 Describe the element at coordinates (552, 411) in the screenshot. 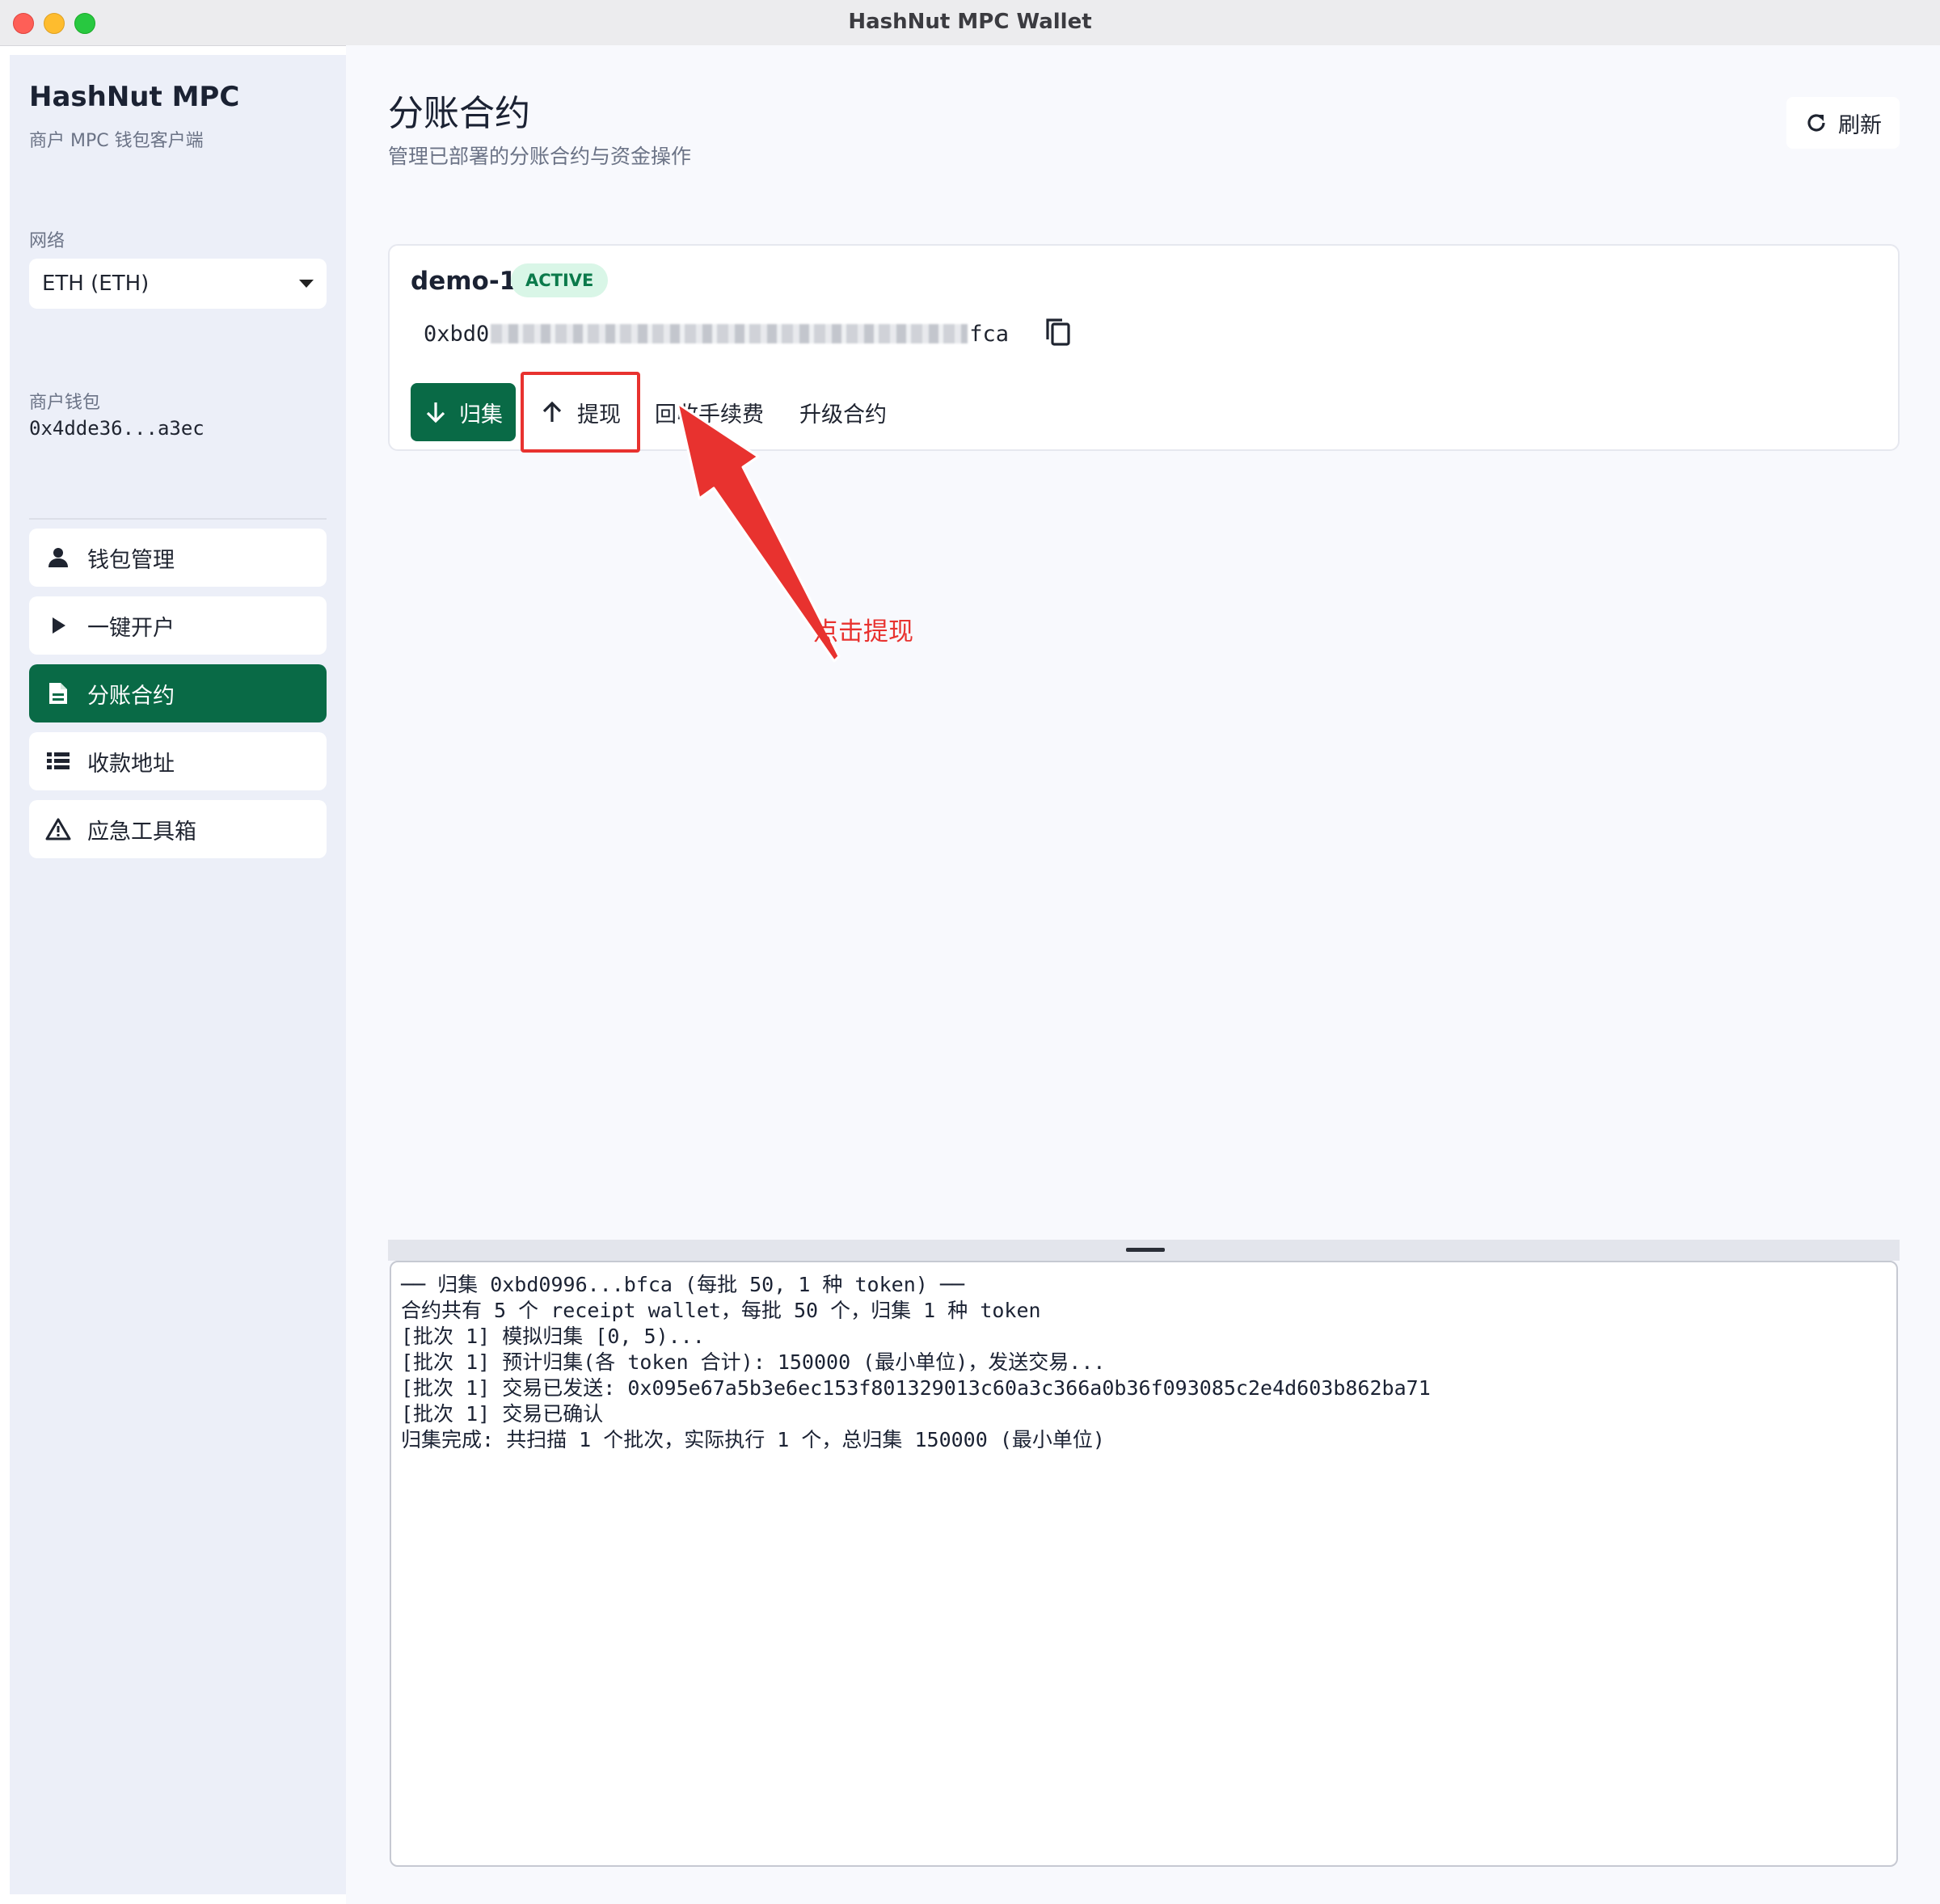

I see `arrow-up-icon` at that location.